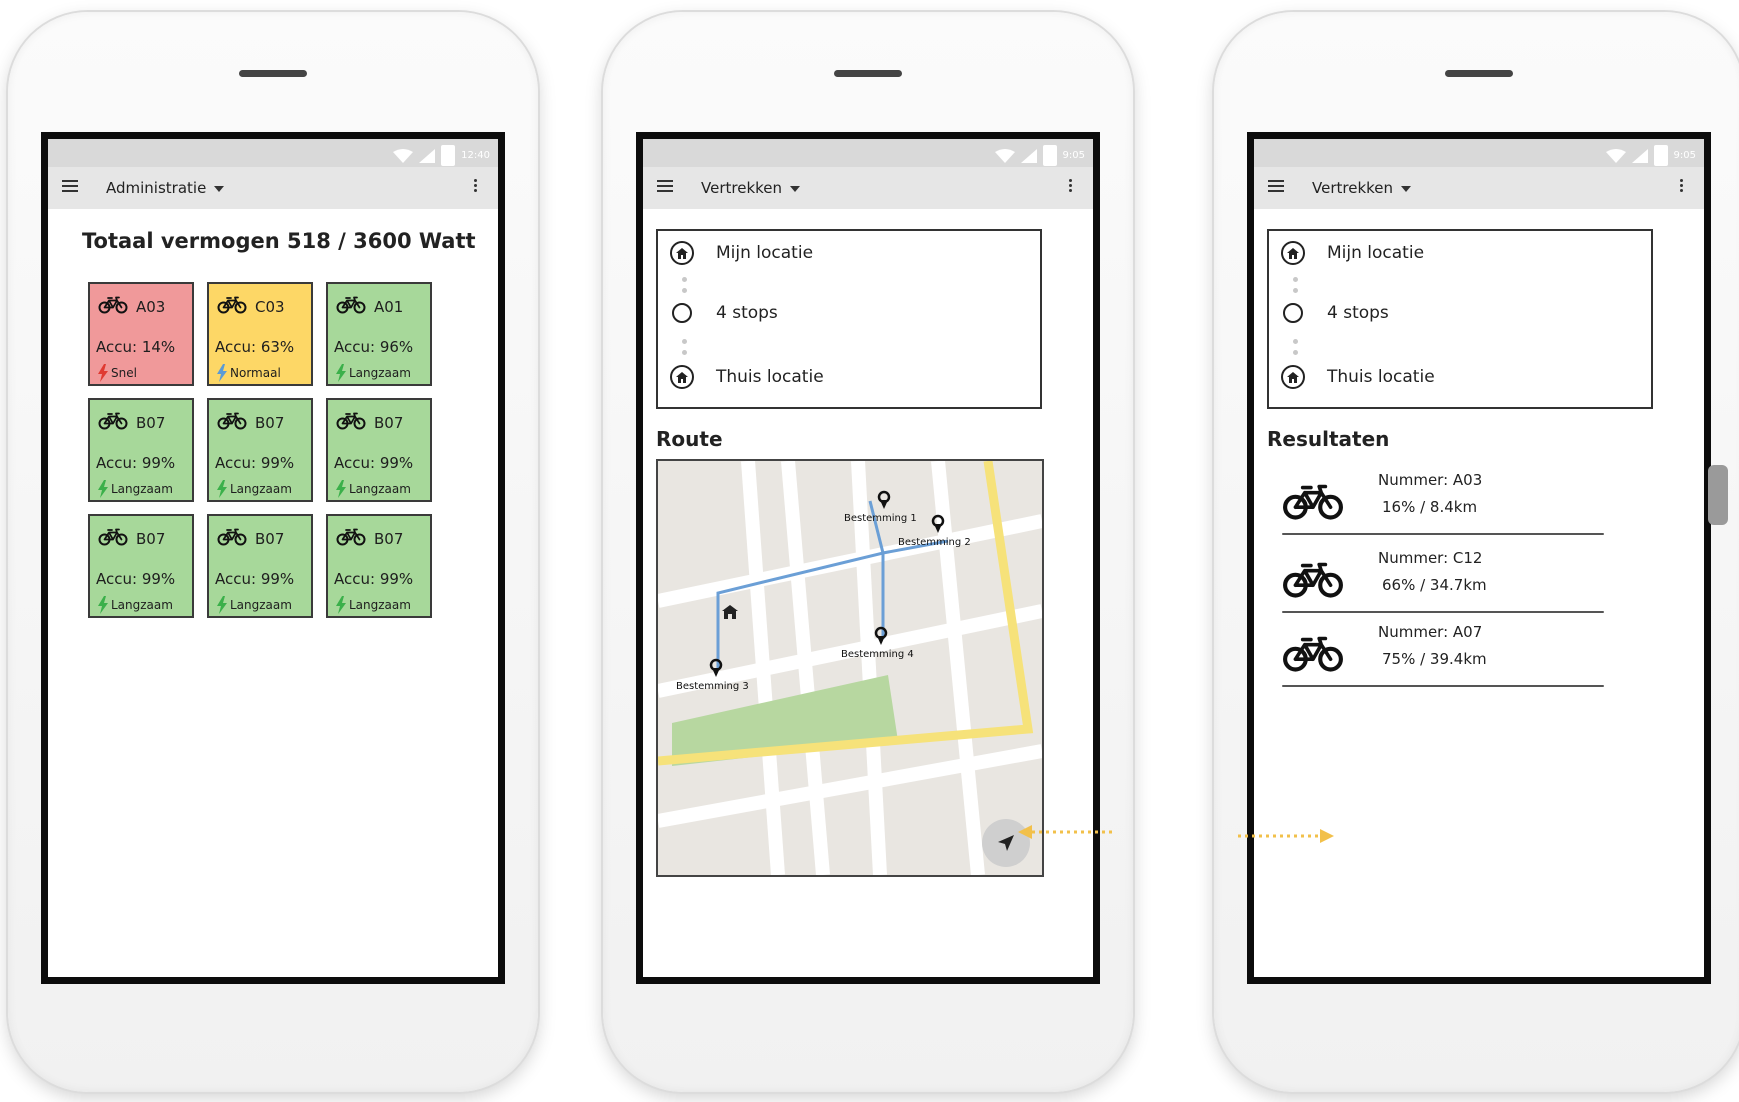 Image resolution: width=1739 pixels, height=1102 pixels. I want to click on status-bar: 12:40, so click(273, 153).